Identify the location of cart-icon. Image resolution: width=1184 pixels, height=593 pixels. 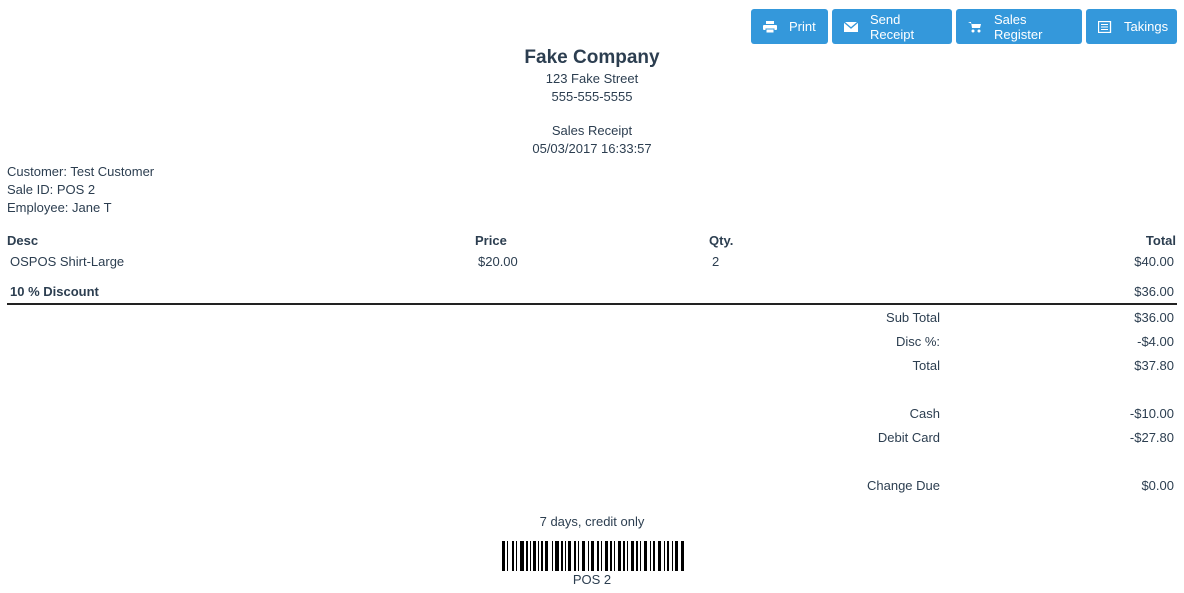
(975, 27).